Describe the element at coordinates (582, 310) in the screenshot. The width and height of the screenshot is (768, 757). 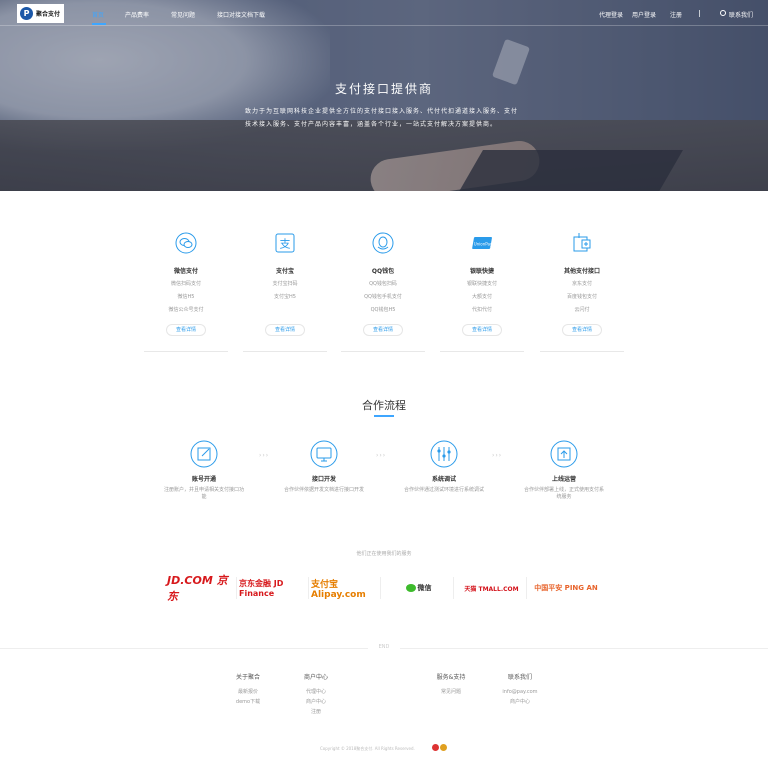
I see `service-feature: 云闪付` at that location.